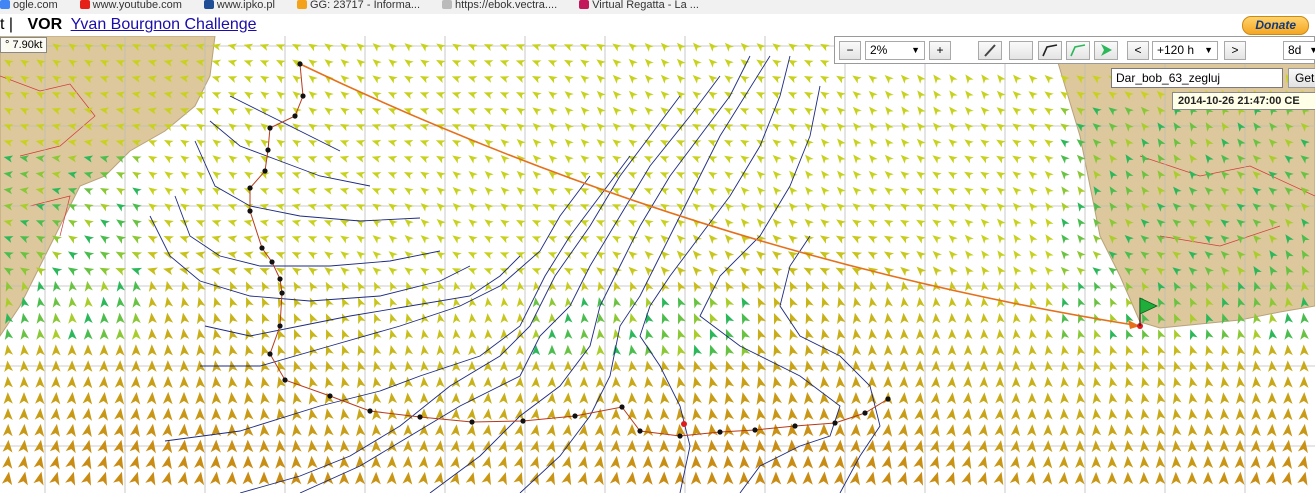  Describe the element at coordinates (447, 4) in the screenshot. I see `page-icon` at that location.